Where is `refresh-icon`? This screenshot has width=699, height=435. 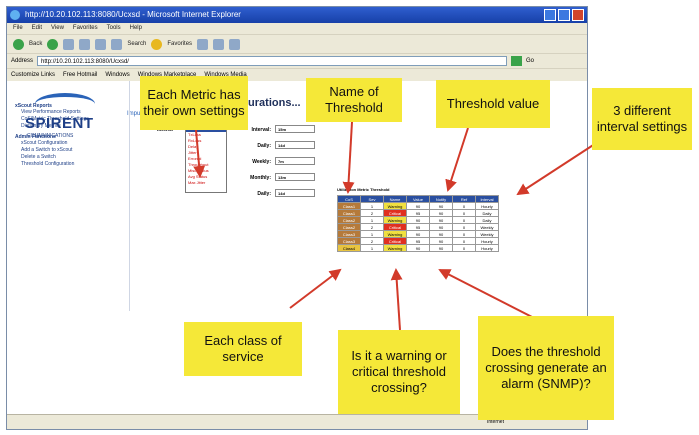
refresh-icon is located at coordinates (85, 44).